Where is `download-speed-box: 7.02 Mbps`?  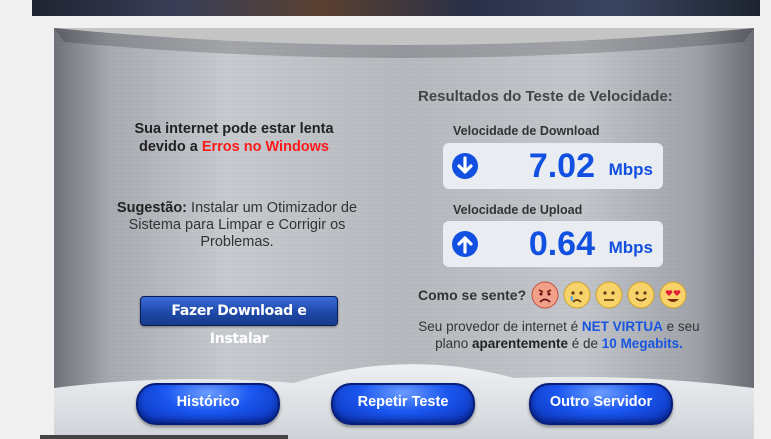 download-speed-box: 7.02 Mbps is located at coordinates (553, 166).